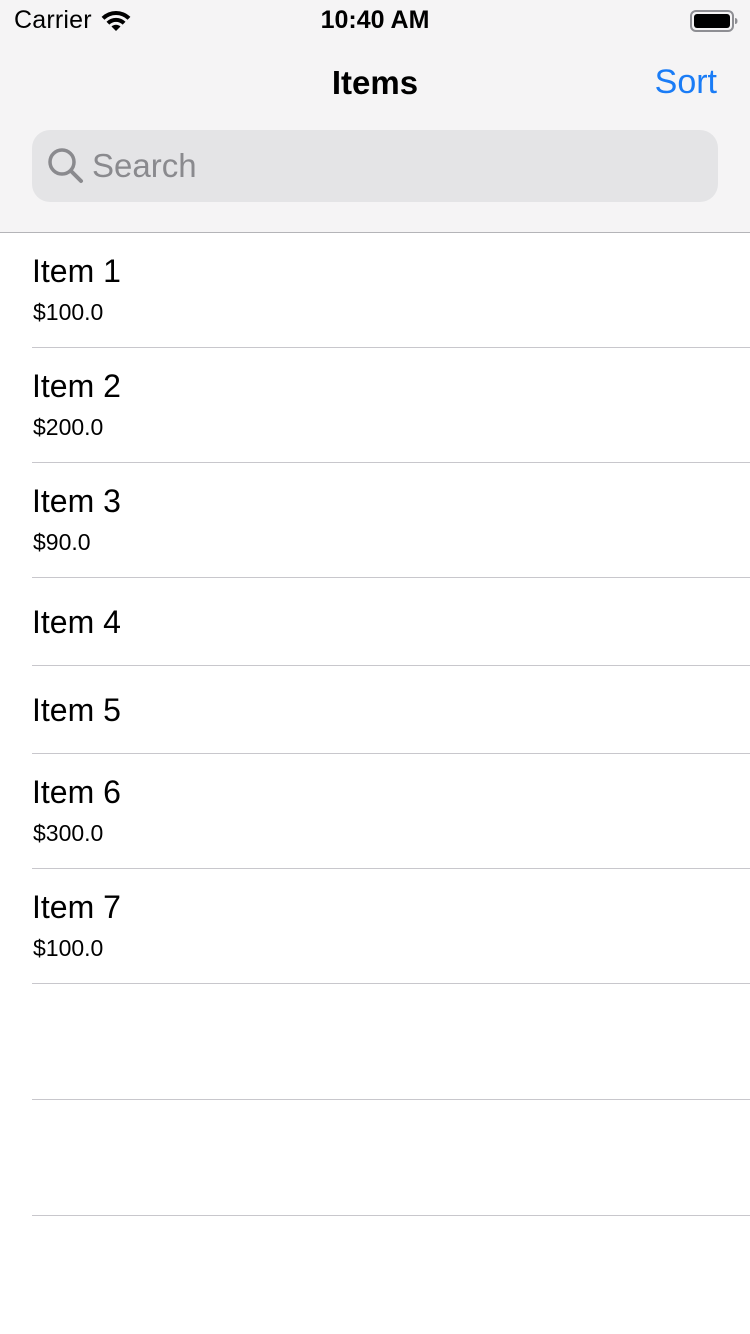 This screenshot has height=1334, width=750. Describe the element at coordinates (68, 833) in the screenshot. I see `item-price: $300.0` at that location.